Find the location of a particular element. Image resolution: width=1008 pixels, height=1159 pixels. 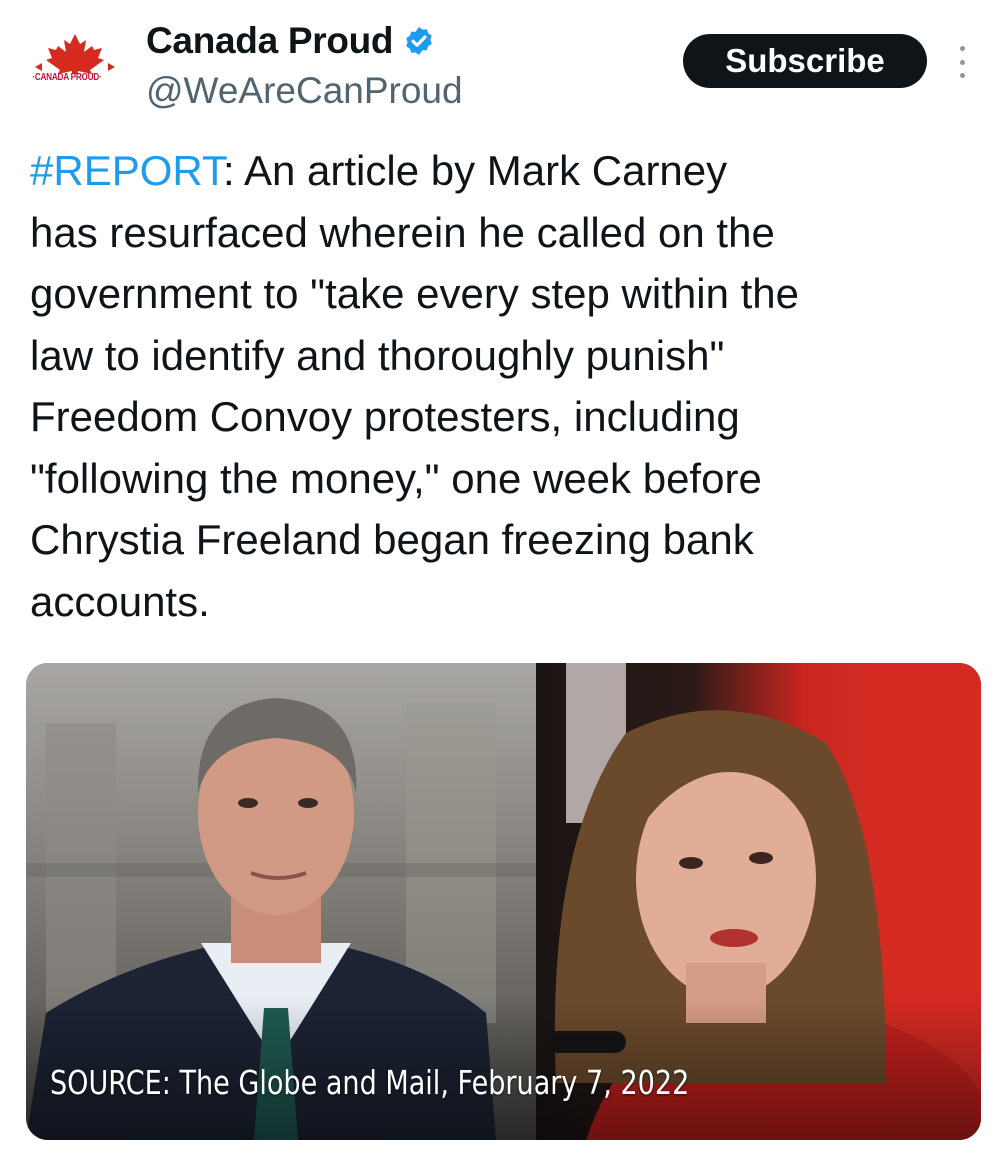

more-vertical-icon is located at coordinates (962, 62).